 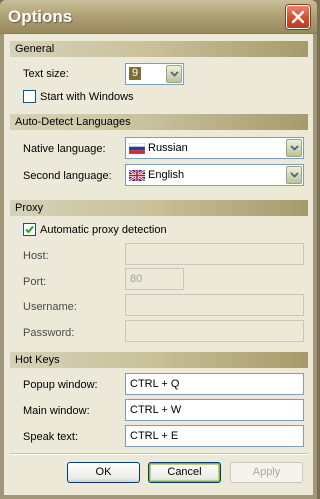 What do you see at coordinates (214, 410) in the screenshot?
I see `main-window-hotkey-input: CTRL + W` at bounding box center [214, 410].